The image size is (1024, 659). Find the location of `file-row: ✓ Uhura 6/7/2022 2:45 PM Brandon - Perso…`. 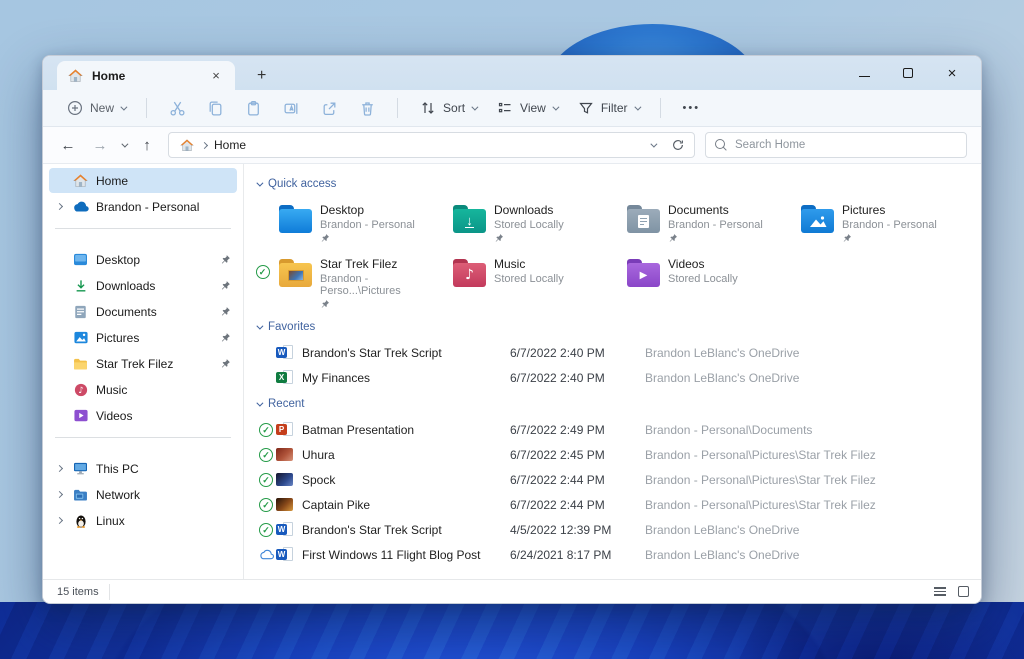

file-row: ✓ Uhura 6/7/2022 2:45 PM Brandon - Perso… is located at coordinates (618, 454).